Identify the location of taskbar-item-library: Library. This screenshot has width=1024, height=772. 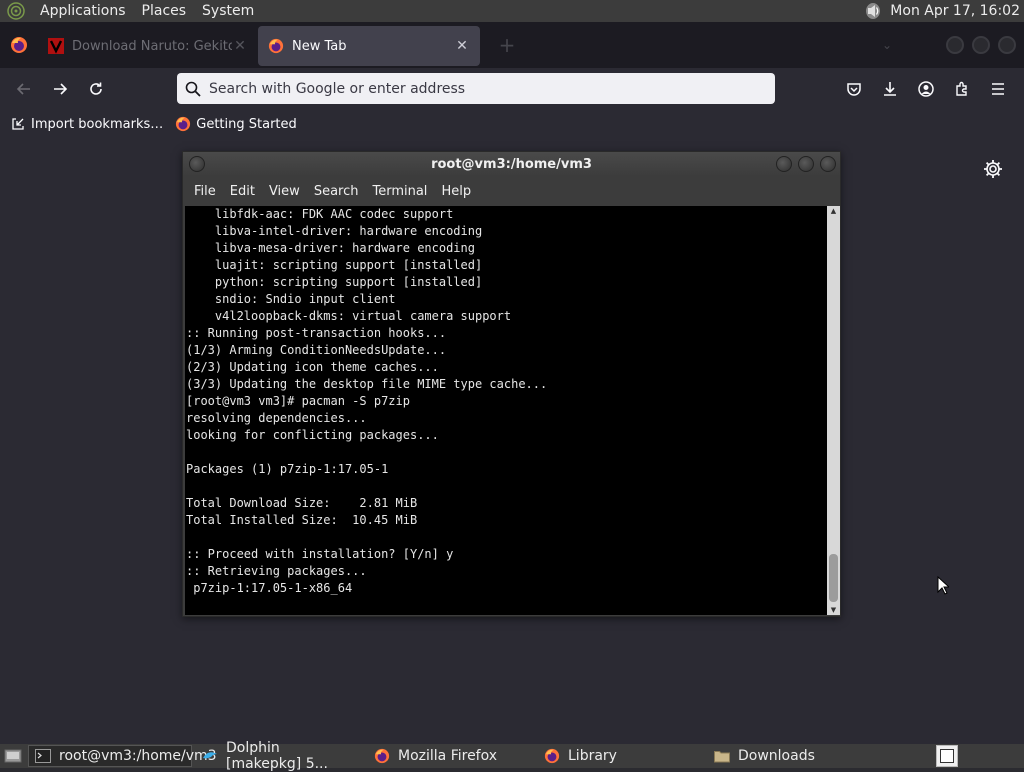
(621, 756).